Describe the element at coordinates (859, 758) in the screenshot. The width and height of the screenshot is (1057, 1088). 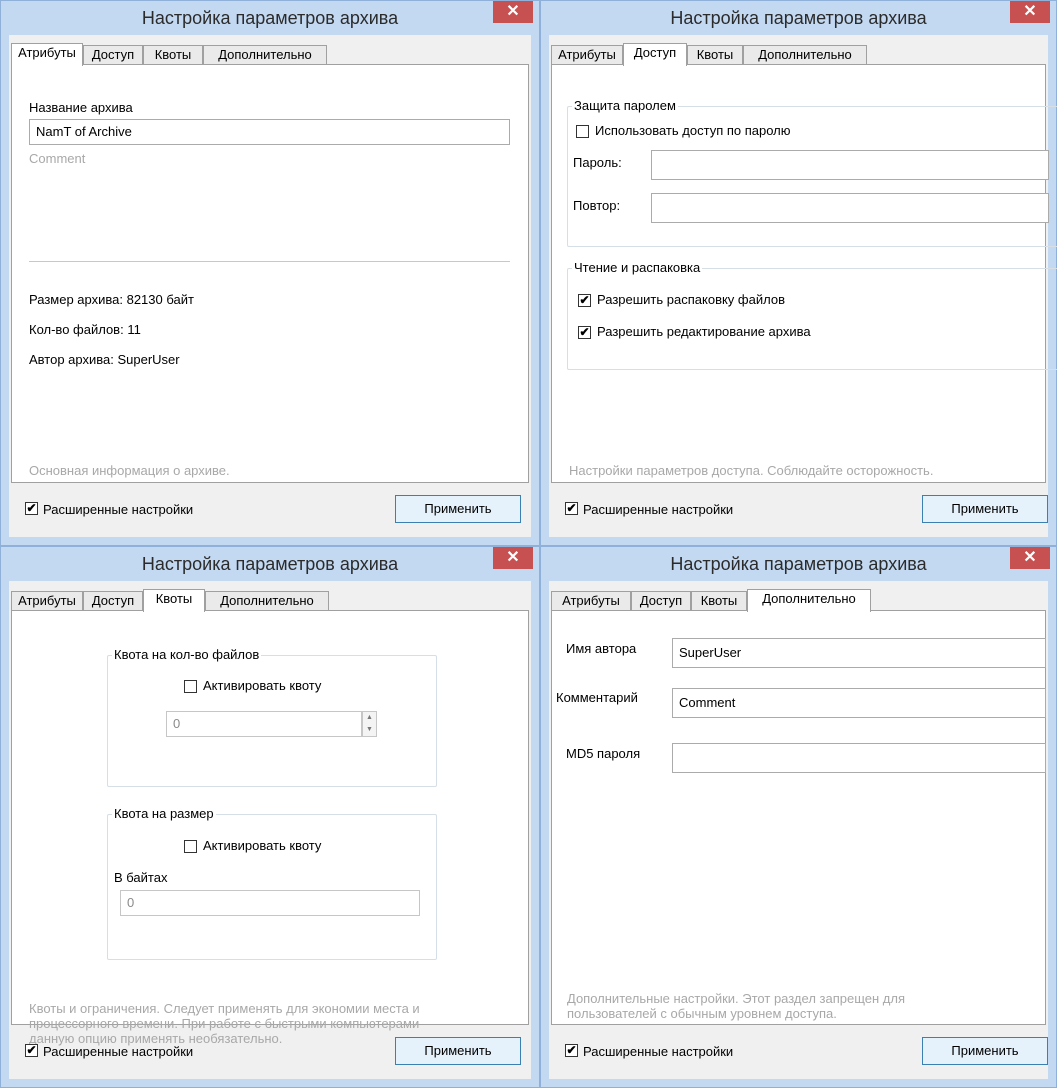
I see `md5-password-input` at that location.